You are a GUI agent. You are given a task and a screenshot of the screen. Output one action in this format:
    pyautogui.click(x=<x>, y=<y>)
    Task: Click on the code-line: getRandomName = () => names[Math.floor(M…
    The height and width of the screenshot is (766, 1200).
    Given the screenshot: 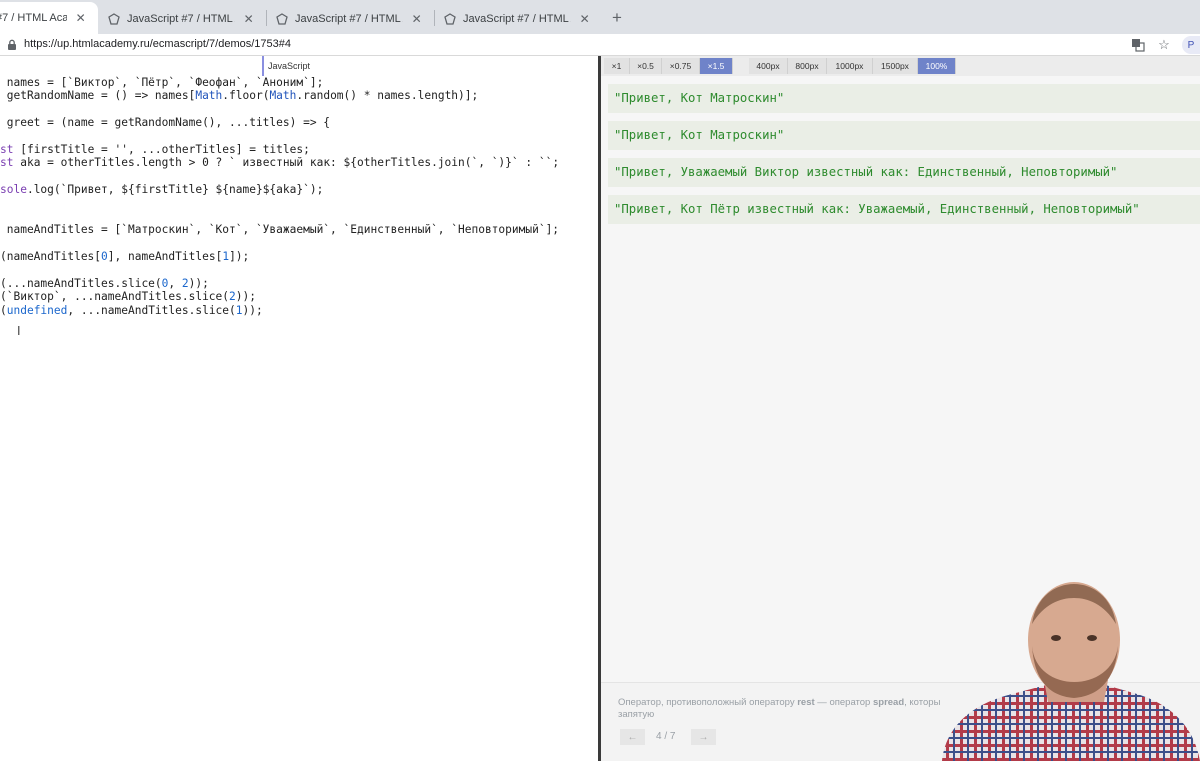 What is the action you would take?
    pyautogui.click(x=239, y=96)
    